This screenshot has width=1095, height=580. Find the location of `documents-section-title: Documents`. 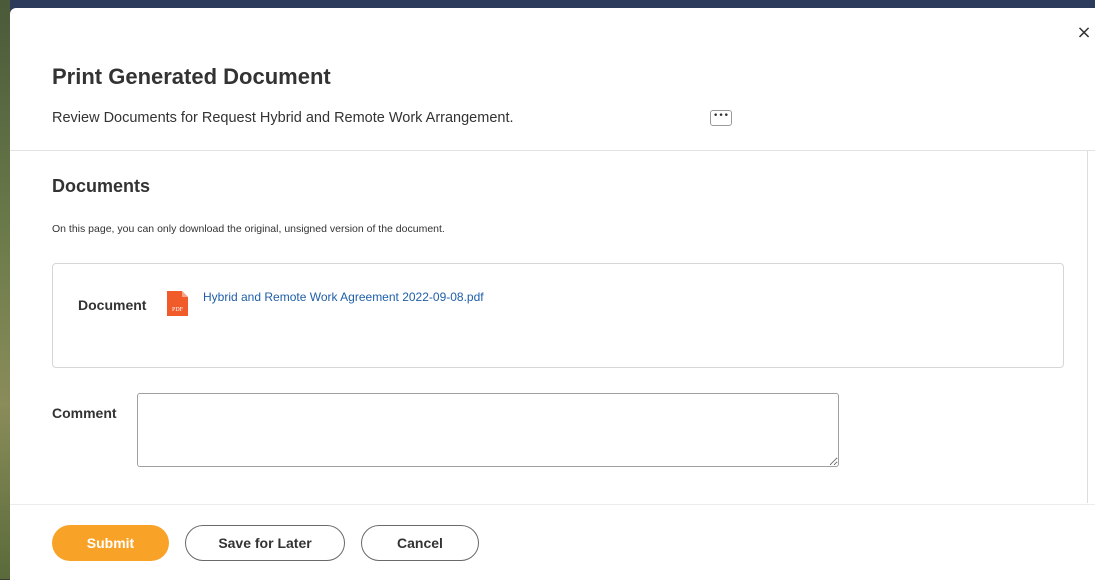

documents-section-title: Documents is located at coordinates (101, 186).